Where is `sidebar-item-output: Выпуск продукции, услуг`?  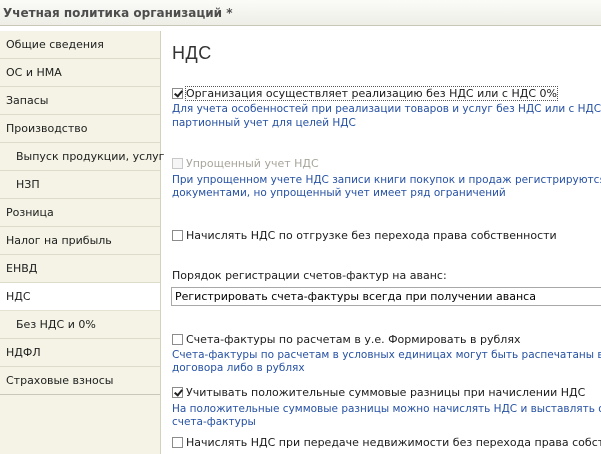 sidebar-item-output: Выпуск продукции, услуг is located at coordinates (82, 157).